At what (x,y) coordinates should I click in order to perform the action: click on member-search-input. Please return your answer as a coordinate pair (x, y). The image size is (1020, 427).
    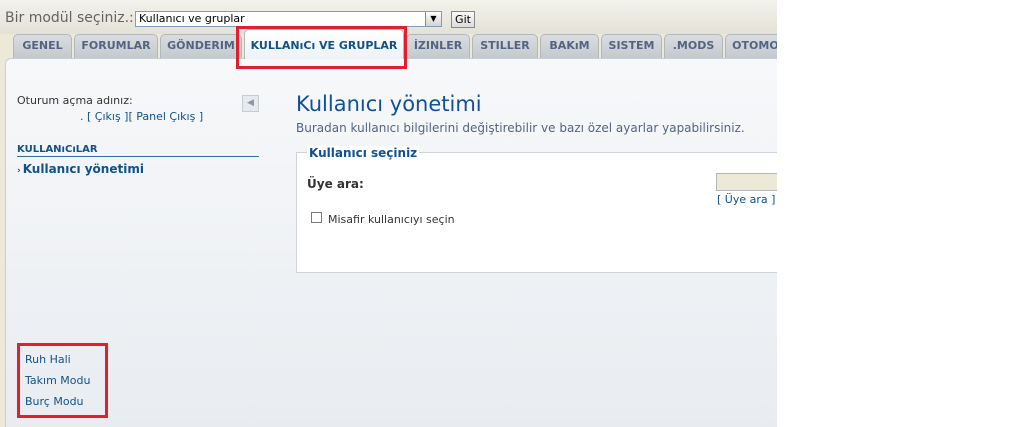
    Looking at the image, I should click on (746, 182).